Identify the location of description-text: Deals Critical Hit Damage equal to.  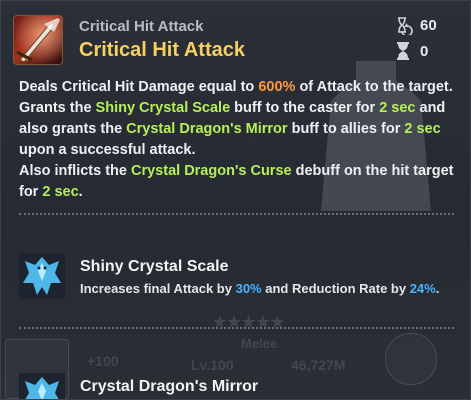
(139, 87).